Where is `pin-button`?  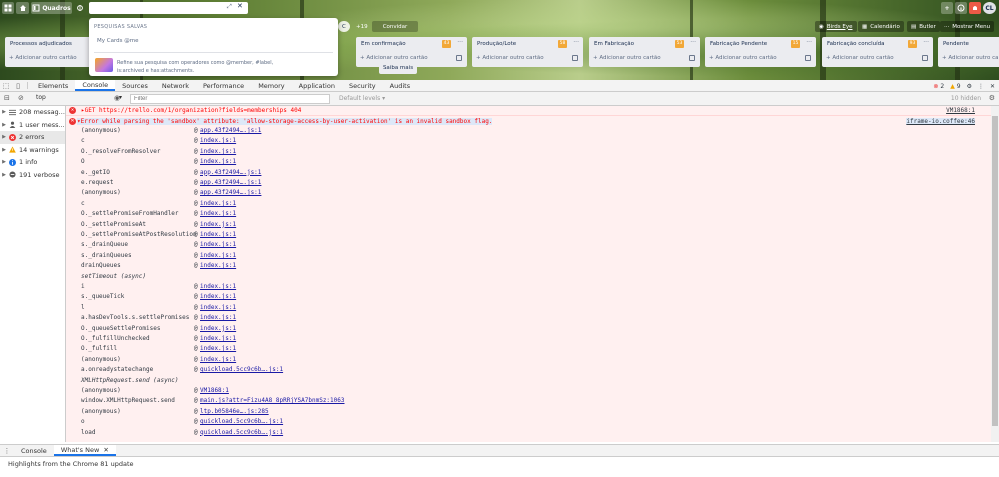 pin-button is located at coordinates (80, 8).